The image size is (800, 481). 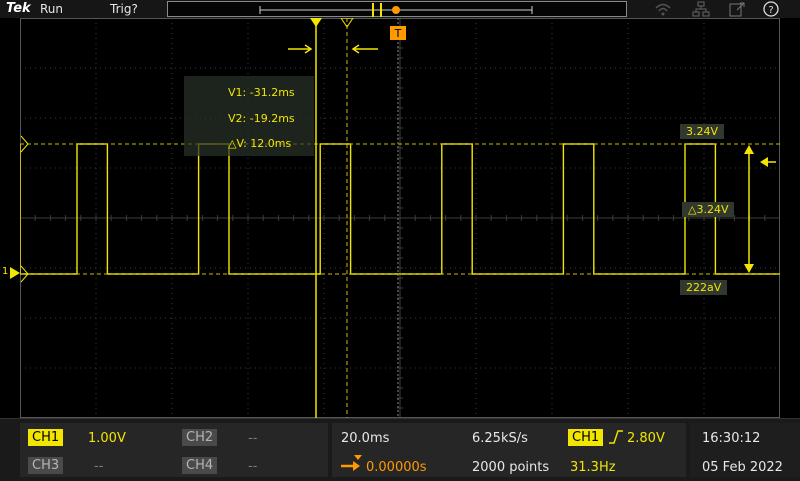 I want to click on record-view-bar, so click(x=397, y=9).